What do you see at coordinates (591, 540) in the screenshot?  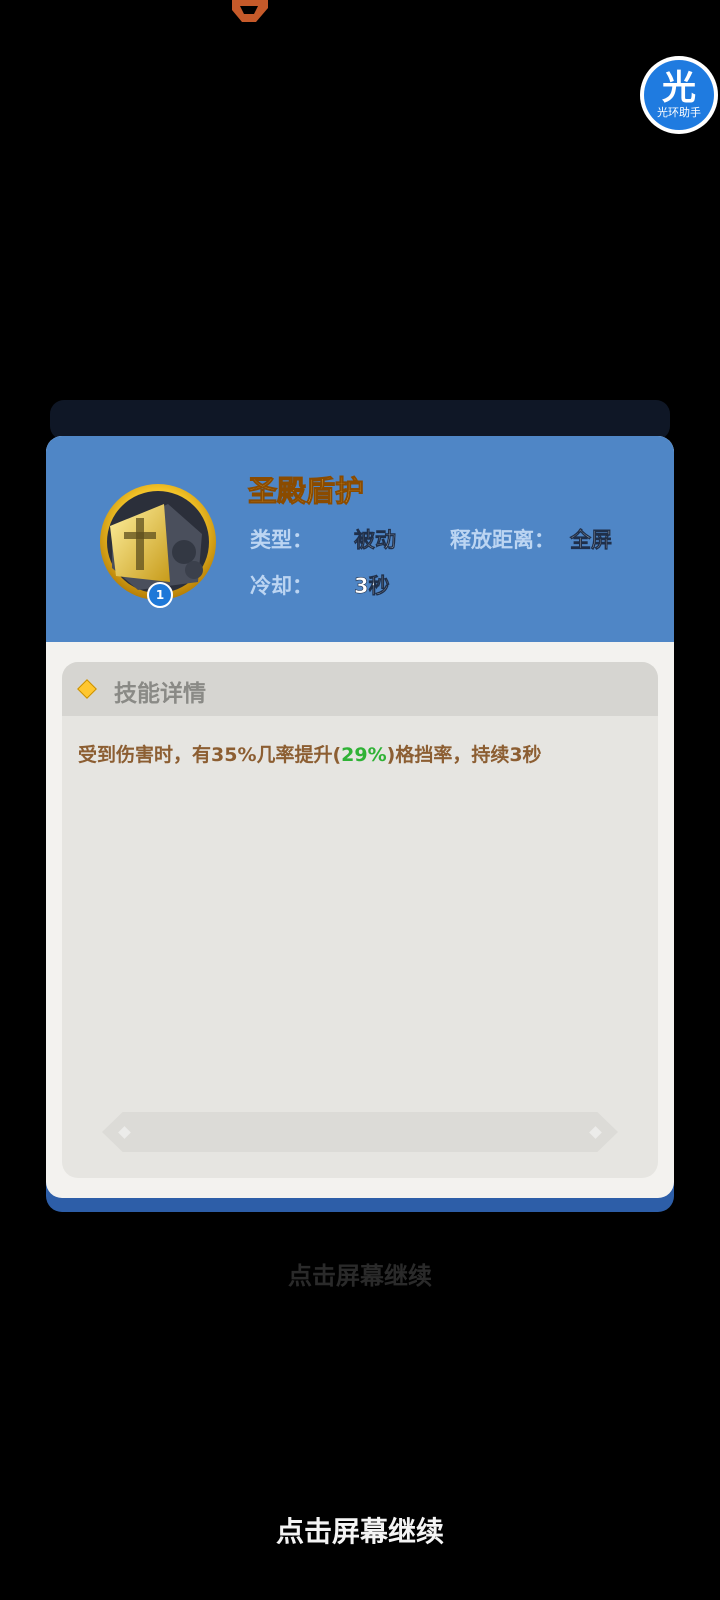 I see `range-value: 全屏` at bounding box center [591, 540].